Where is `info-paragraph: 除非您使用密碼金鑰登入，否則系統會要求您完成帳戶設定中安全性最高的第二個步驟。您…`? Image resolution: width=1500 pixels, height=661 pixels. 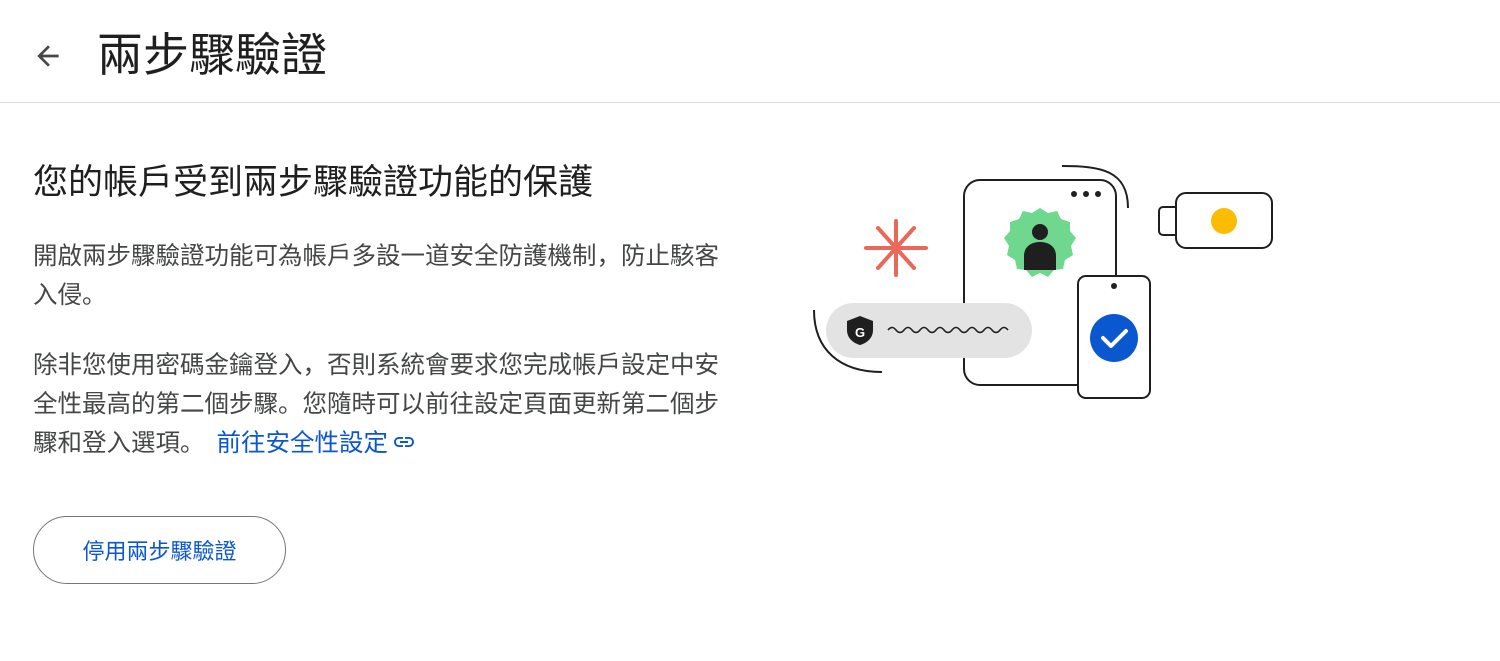
info-paragraph: 除非您使用密碼金鑰登入，否則系統會要求您完成帳戶設定中安全性最高的第二個步驟。您… is located at coordinates (378, 403).